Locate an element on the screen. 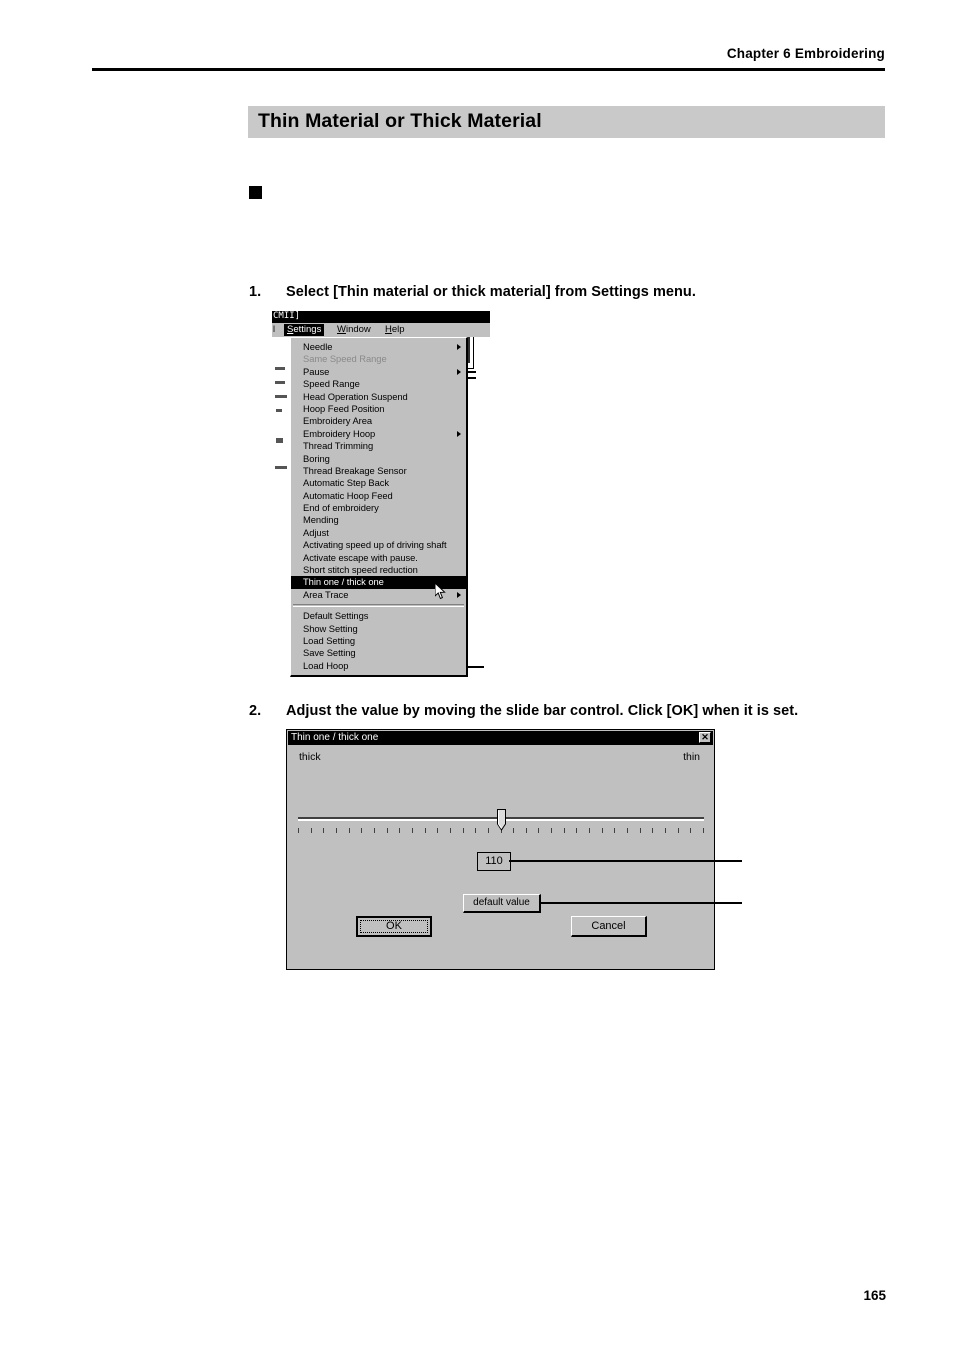 This screenshot has width=954, height=1351. menu-item-thread-breakage-sensor: Thread Breakage Sensor is located at coordinates (378, 471).